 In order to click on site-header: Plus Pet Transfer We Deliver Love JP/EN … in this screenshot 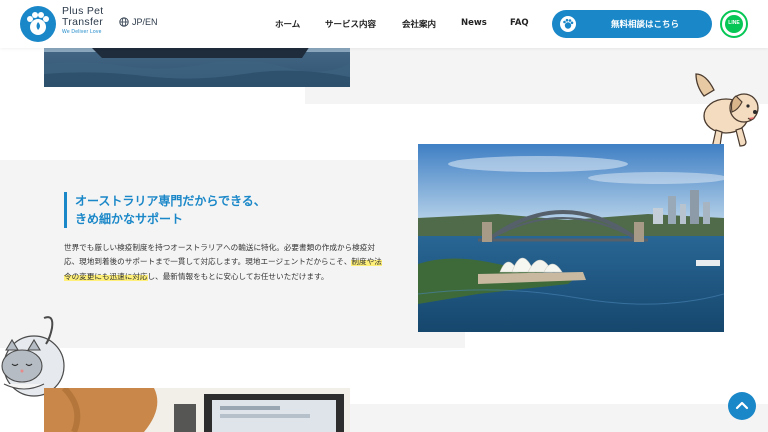, I will do `click(384, 24)`.